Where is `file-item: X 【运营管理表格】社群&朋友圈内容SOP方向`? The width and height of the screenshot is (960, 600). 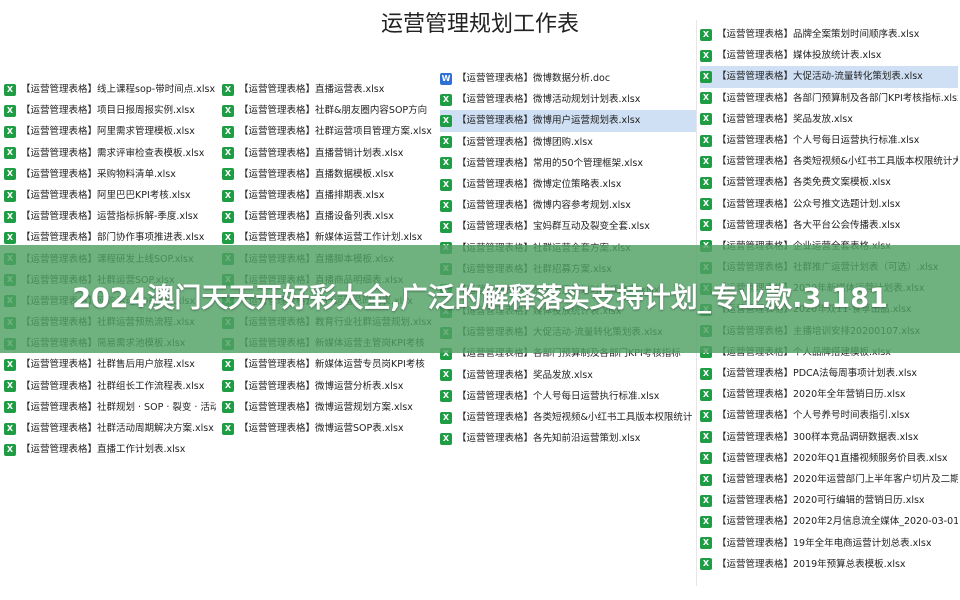
file-item: X 【运营管理表格】社群&朋友圈内容SOP方向 is located at coordinates (329, 110).